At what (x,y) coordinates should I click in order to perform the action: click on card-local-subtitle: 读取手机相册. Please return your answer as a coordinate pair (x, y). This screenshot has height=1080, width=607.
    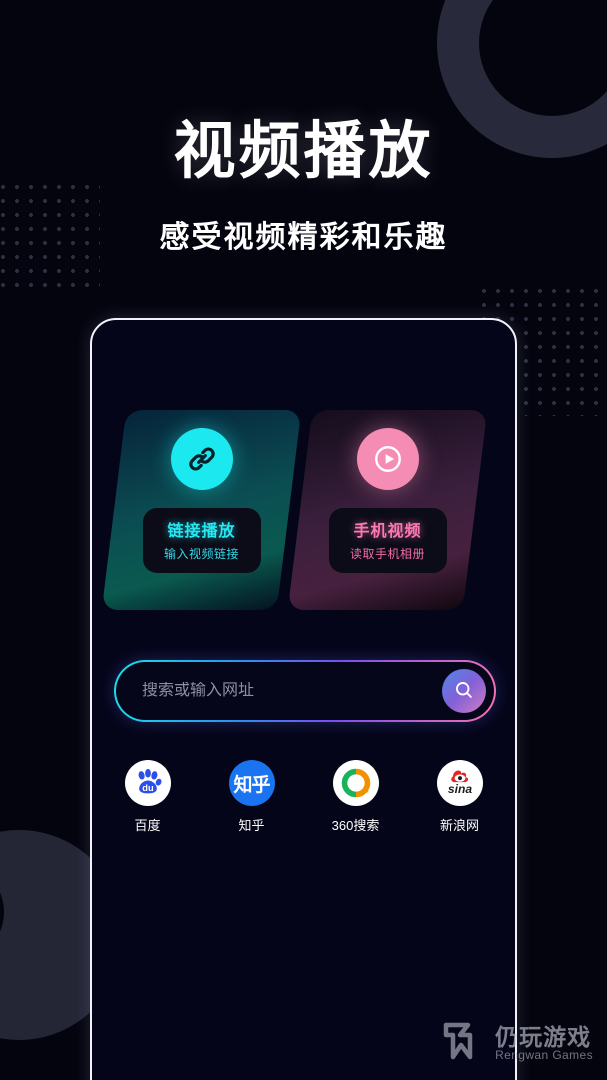
    Looking at the image, I should click on (387, 554).